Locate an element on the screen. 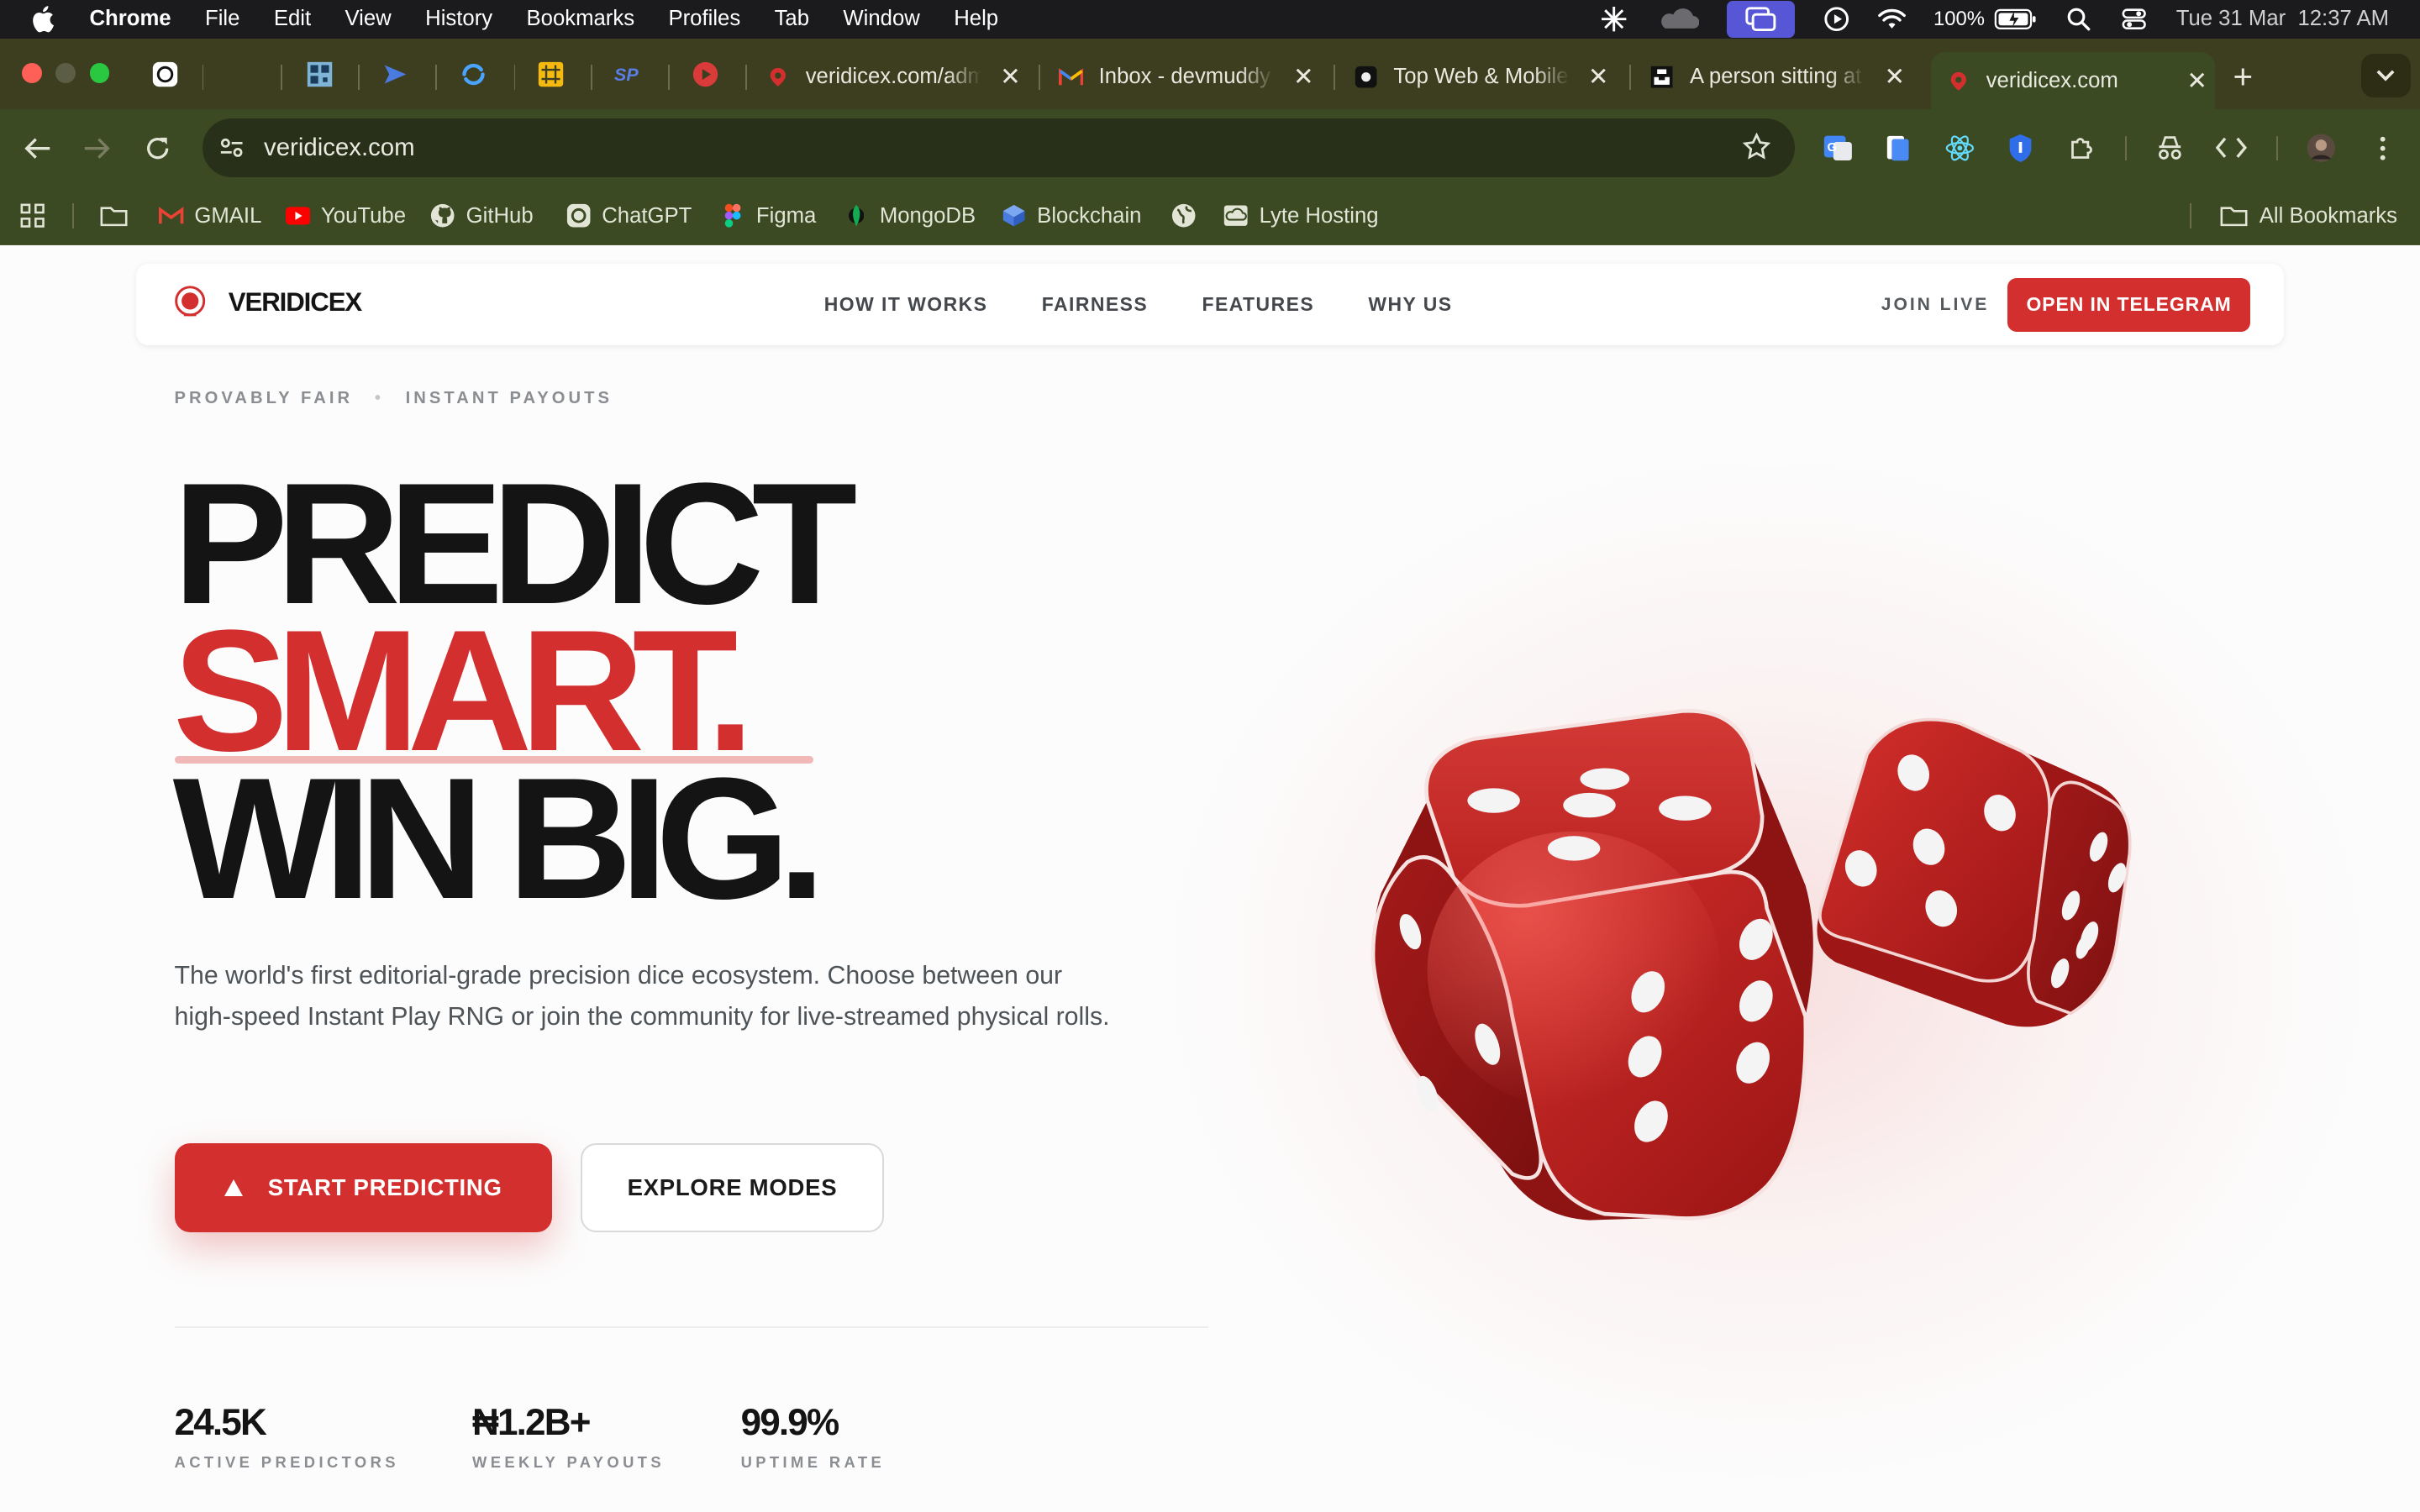  tab-top-web-mobile: Top Web & Mobile ✕ is located at coordinates (1493, 77).